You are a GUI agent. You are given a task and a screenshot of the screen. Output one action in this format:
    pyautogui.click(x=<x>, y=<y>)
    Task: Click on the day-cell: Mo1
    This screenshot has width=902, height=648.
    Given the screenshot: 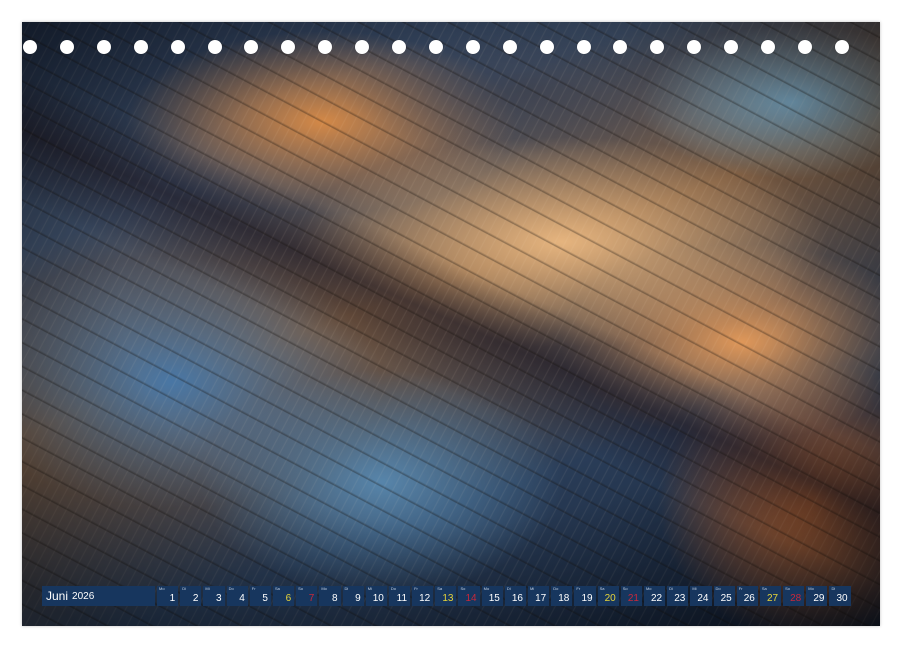 What is the action you would take?
    pyautogui.click(x=167, y=596)
    